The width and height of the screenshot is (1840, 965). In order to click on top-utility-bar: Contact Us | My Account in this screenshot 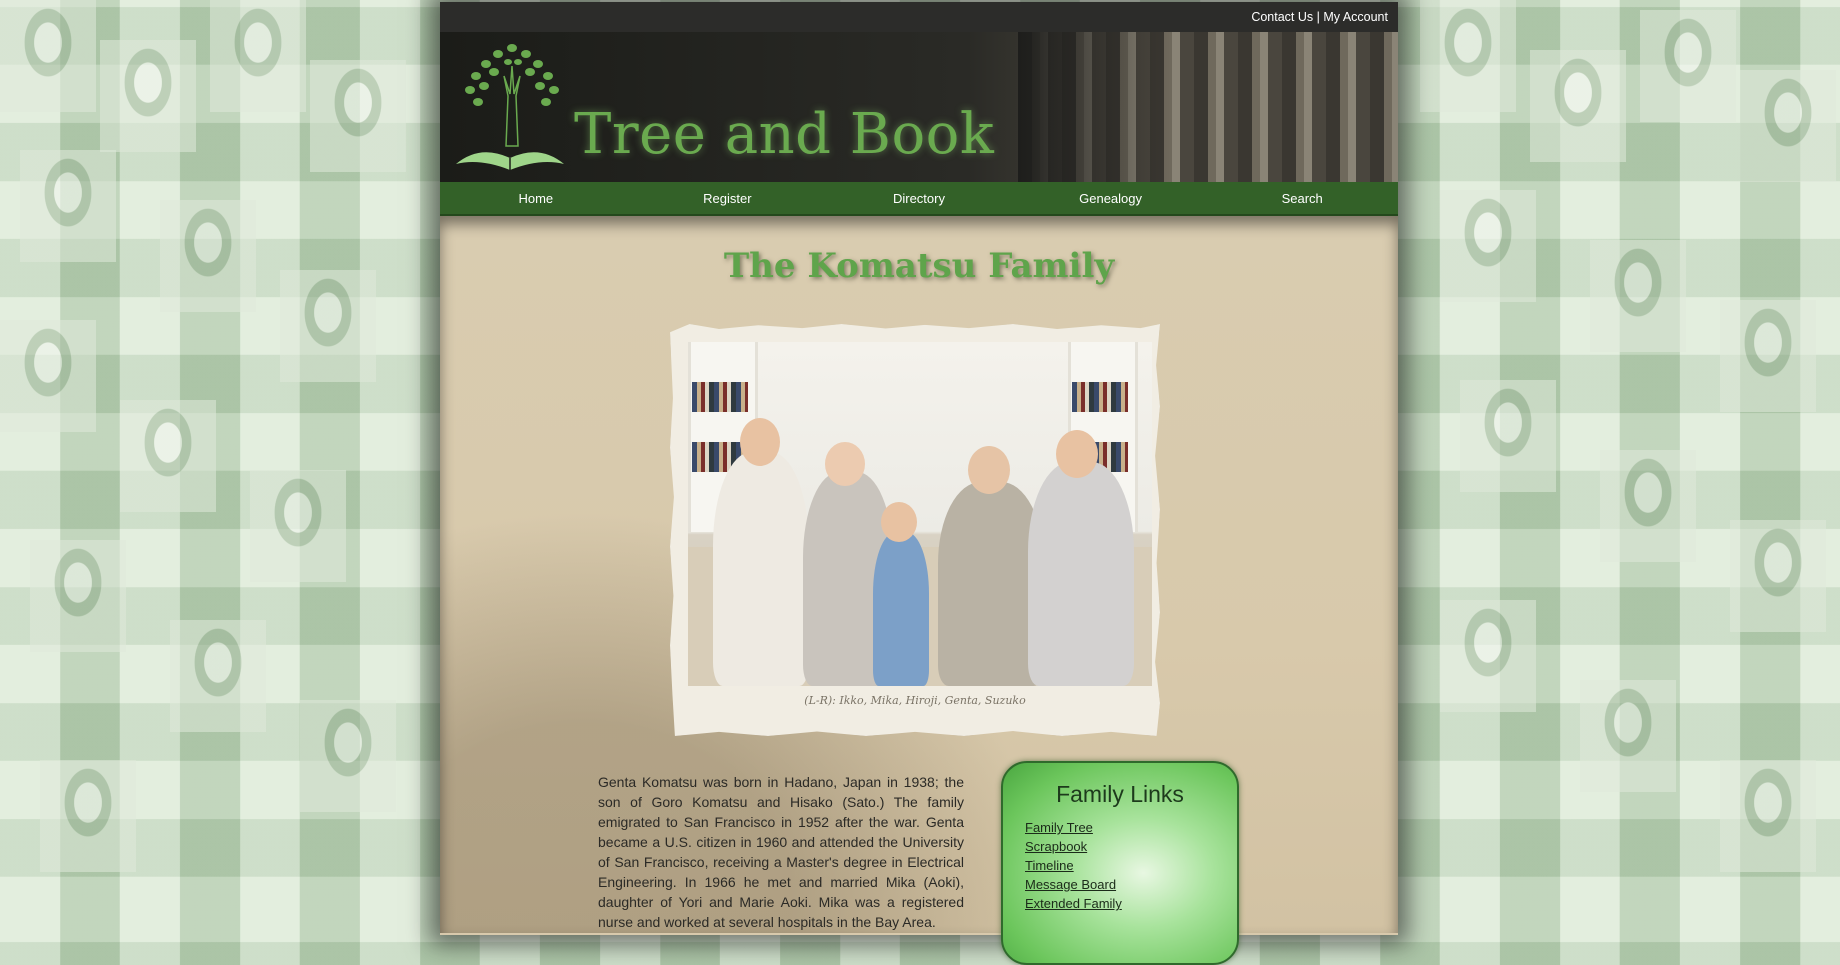, I will do `click(919, 17)`.